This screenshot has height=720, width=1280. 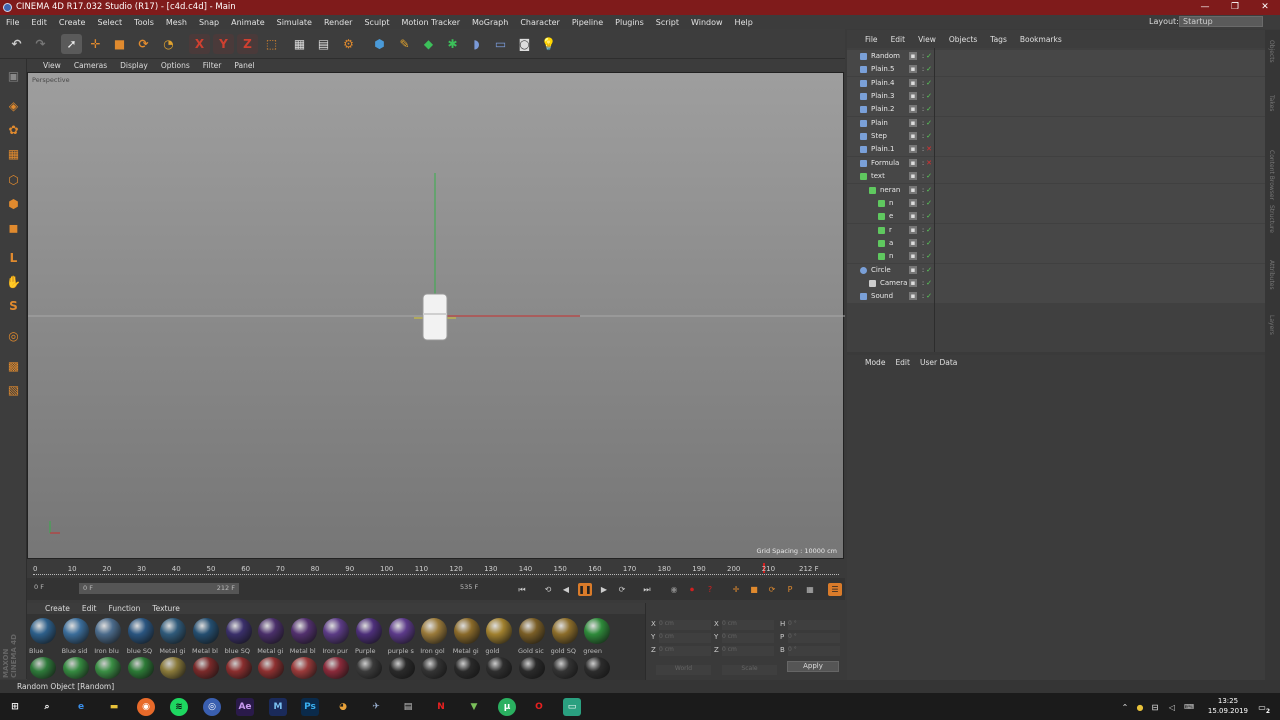 What do you see at coordinates (622, 589) in the screenshot?
I see `next-key-icon: ⟳` at bounding box center [622, 589].